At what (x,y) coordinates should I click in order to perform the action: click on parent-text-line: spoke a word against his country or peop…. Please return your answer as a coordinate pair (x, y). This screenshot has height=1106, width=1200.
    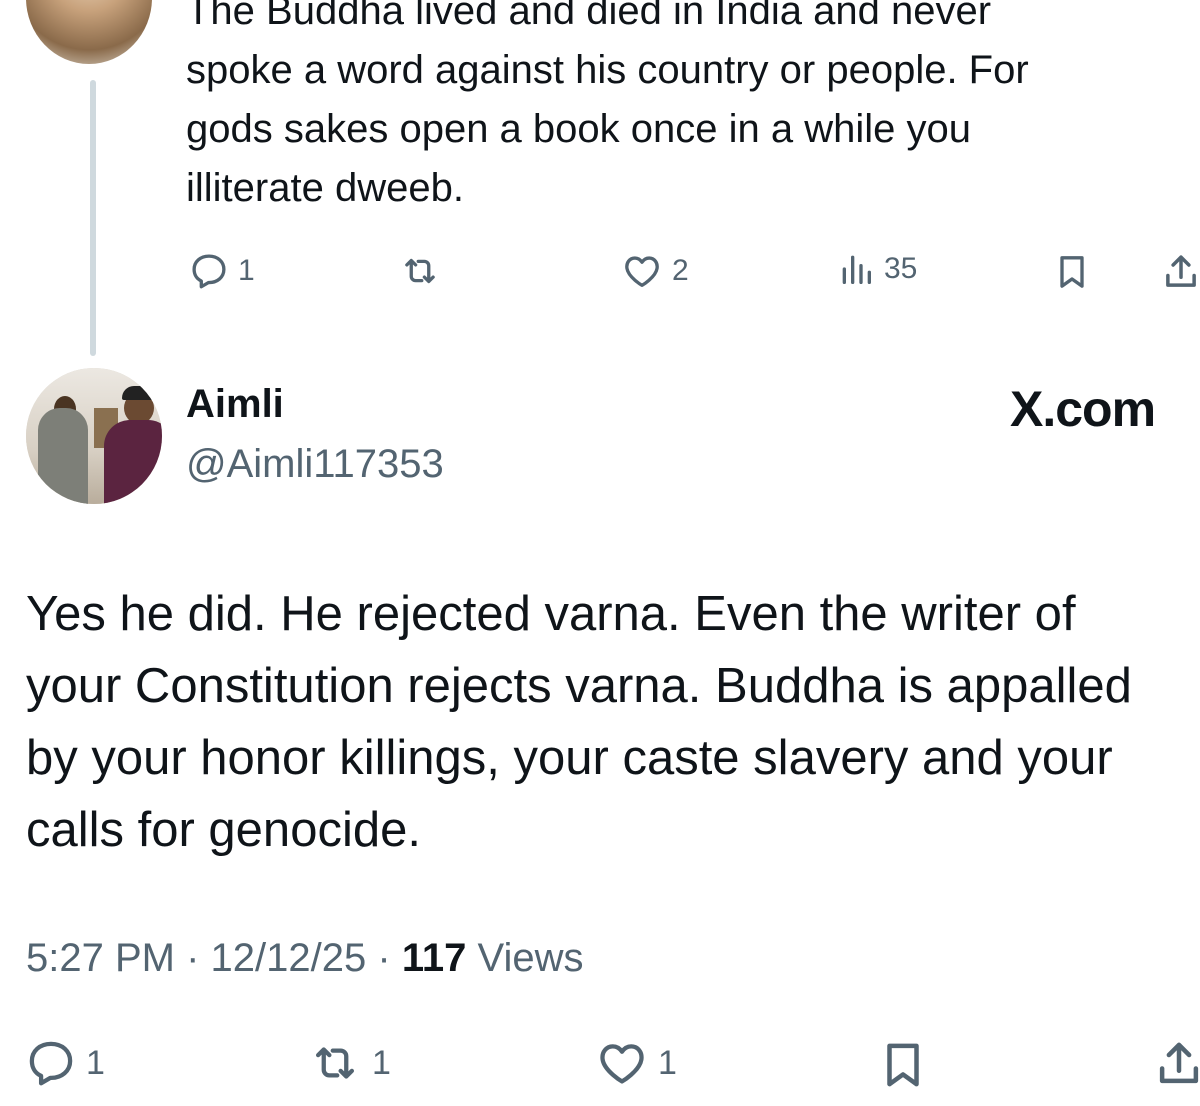
    Looking at the image, I should click on (607, 70).